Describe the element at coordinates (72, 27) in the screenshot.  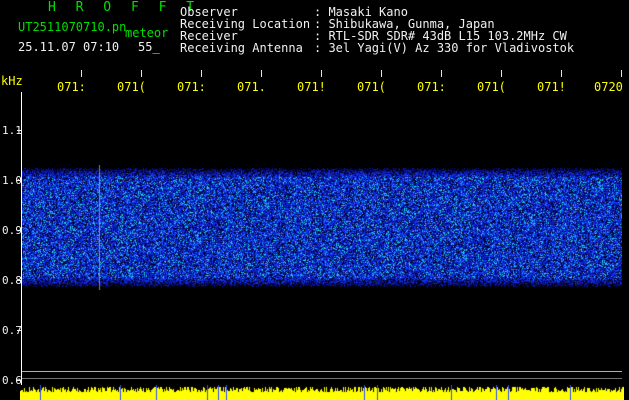
I see `filename-label: UT2511070710.pn` at that location.